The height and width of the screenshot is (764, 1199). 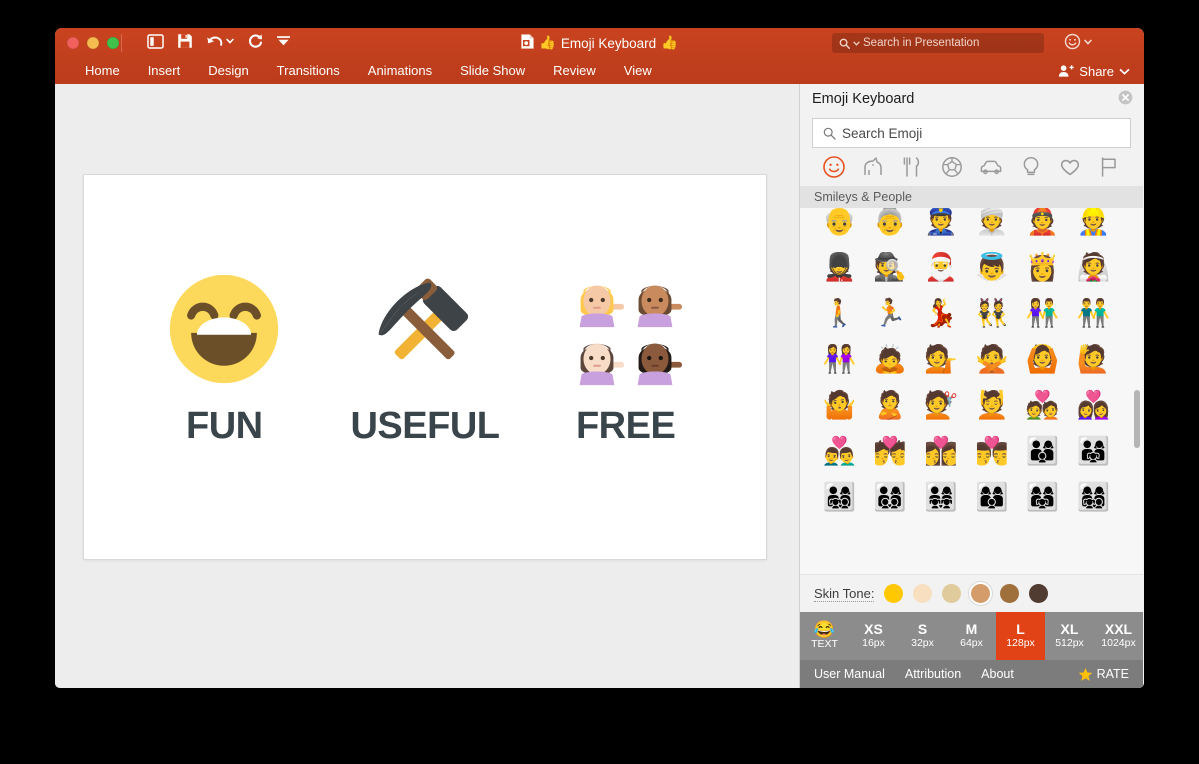 I want to click on size-option-value: TEXT, so click(x=824, y=644).